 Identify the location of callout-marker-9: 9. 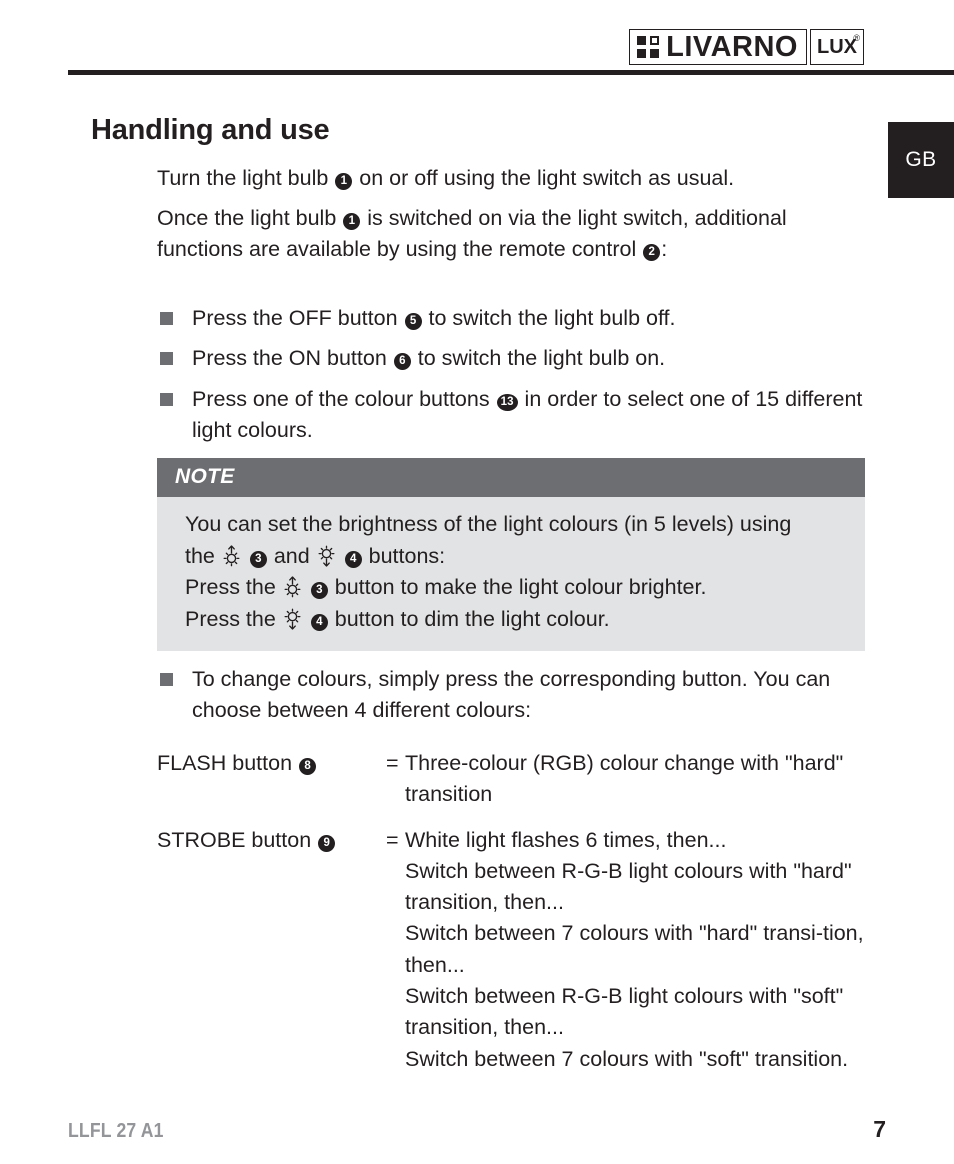
(327, 843).